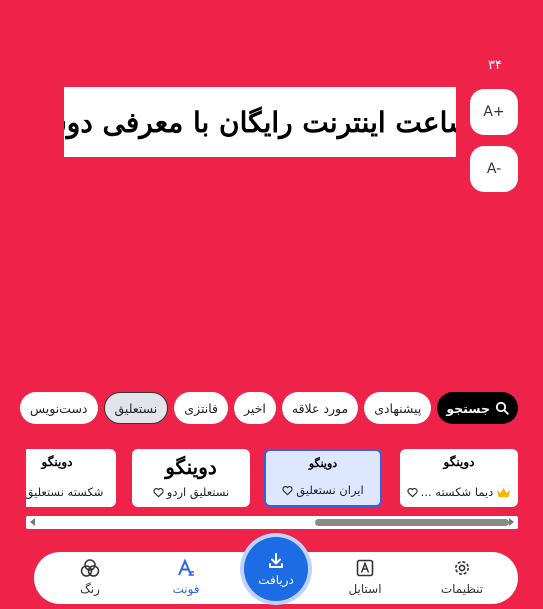 The image size is (543, 609). I want to click on chip-favorites: مورد علاقه, so click(320, 408).